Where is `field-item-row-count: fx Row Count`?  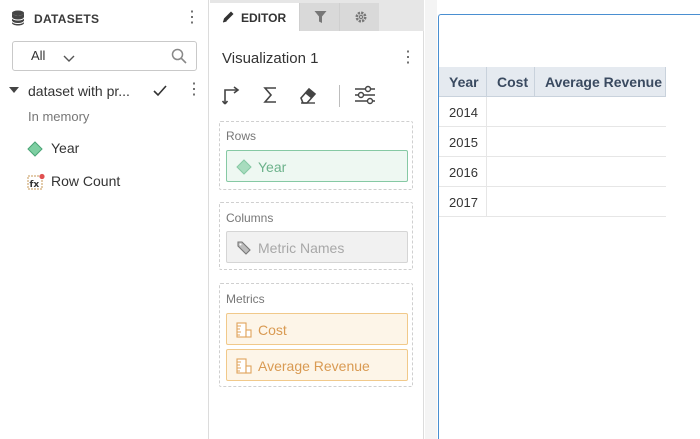
field-item-row-count: fx Row Count is located at coordinates (111, 181).